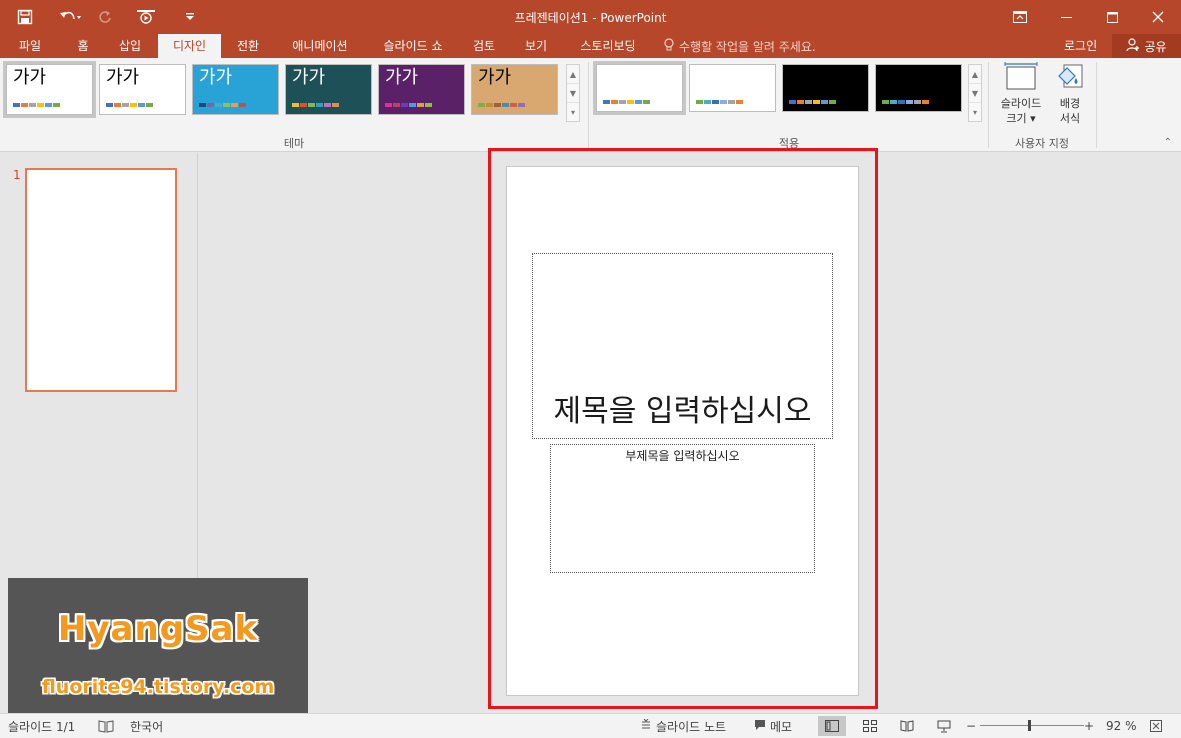 Image resolution: width=1181 pixels, height=738 pixels. I want to click on slide-size-label-text: 크기, so click(1016, 118).